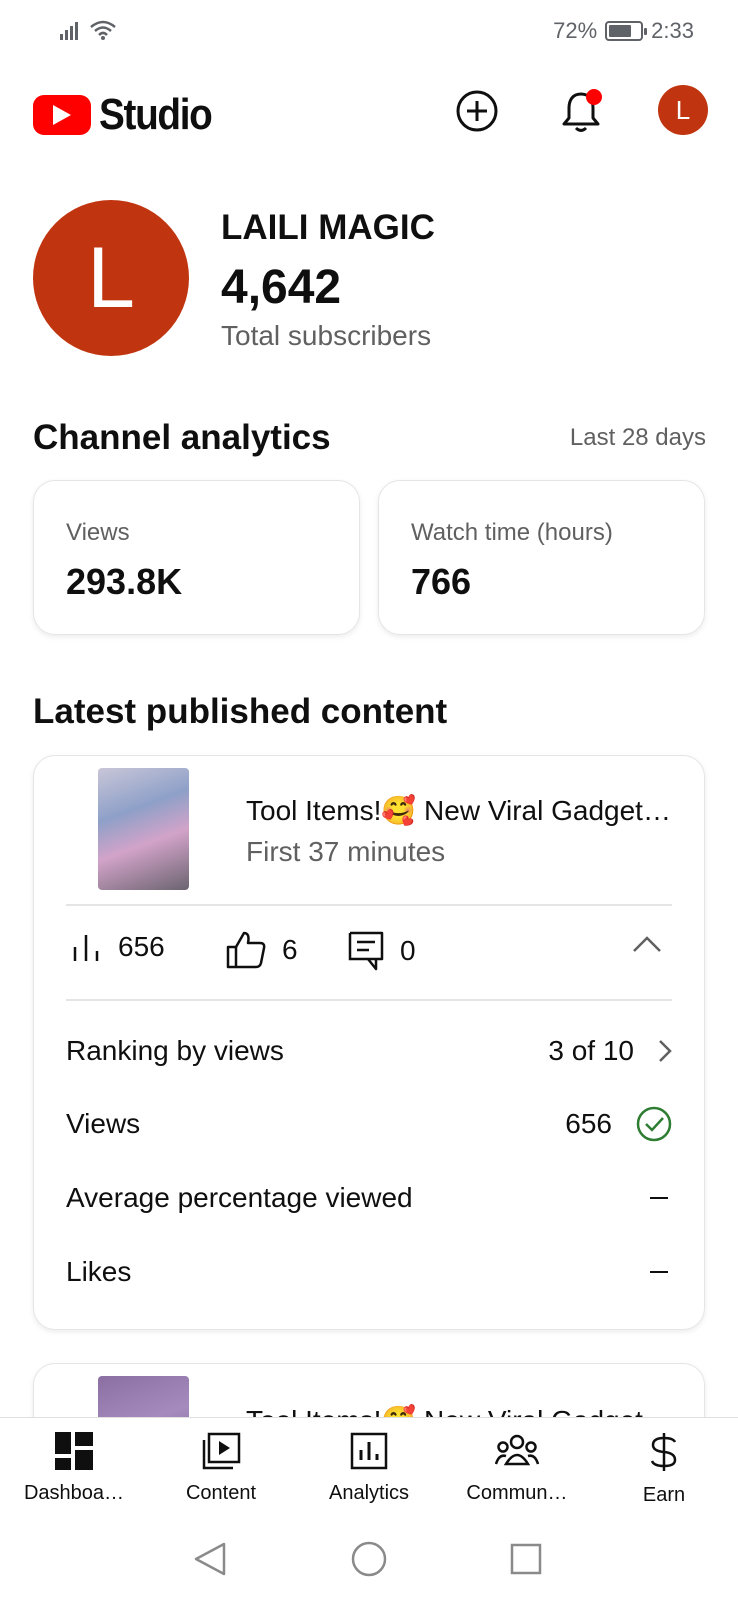 The height and width of the screenshot is (1600, 738). What do you see at coordinates (182, 437) in the screenshot?
I see `channel-analytics-title: Channel analytics` at bounding box center [182, 437].